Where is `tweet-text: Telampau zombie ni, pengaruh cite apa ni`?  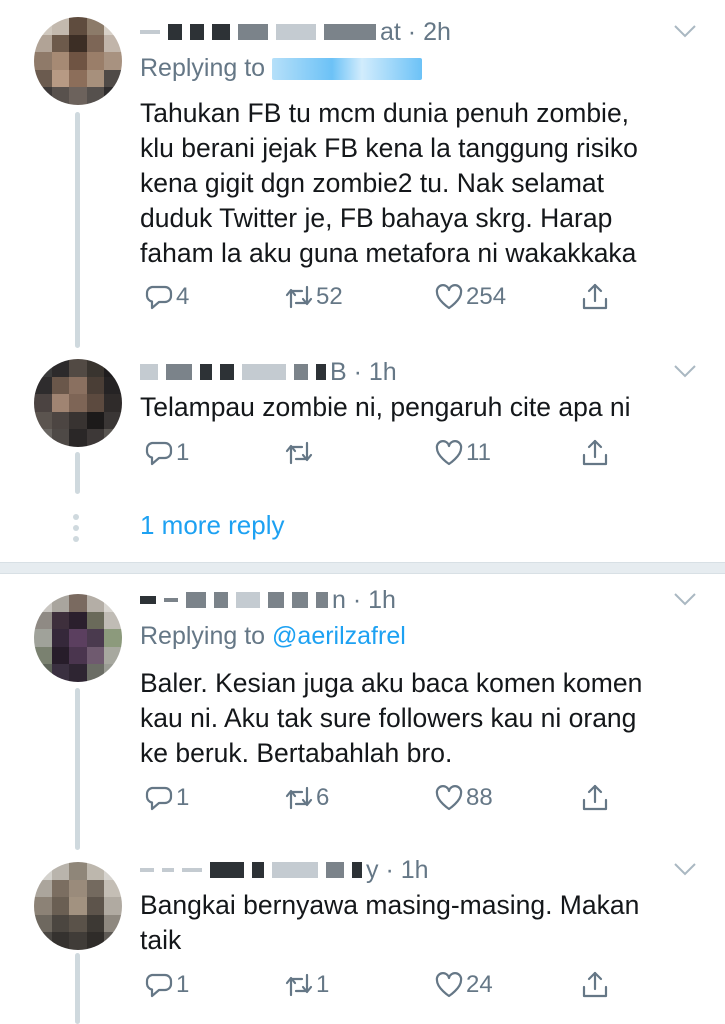
tweet-text: Telampau zombie ni, pengaruh cite apa ni is located at coordinates (385, 407).